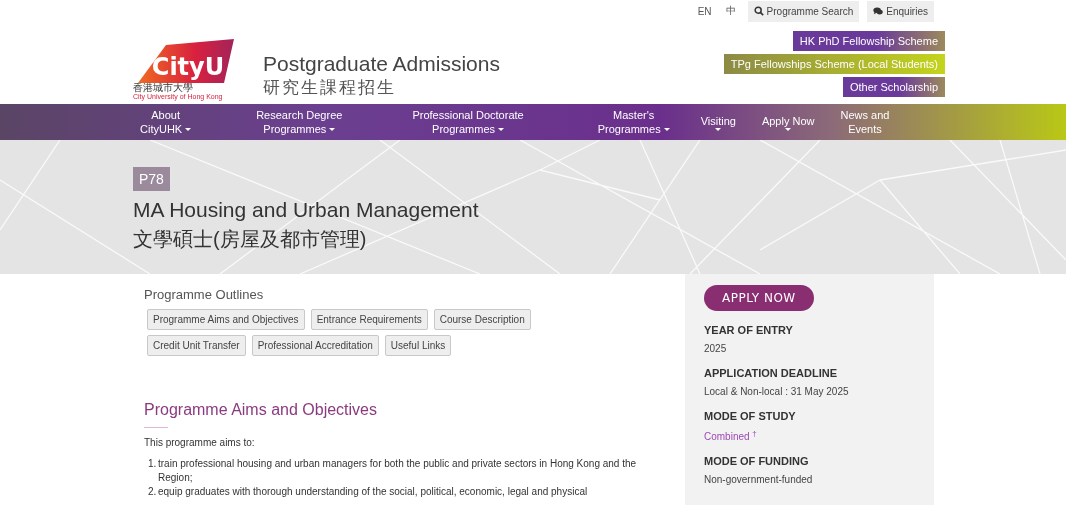 The height and width of the screenshot is (505, 1080). What do you see at coordinates (156, 427) in the screenshot?
I see `heading-underline` at bounding box center [156, 427].